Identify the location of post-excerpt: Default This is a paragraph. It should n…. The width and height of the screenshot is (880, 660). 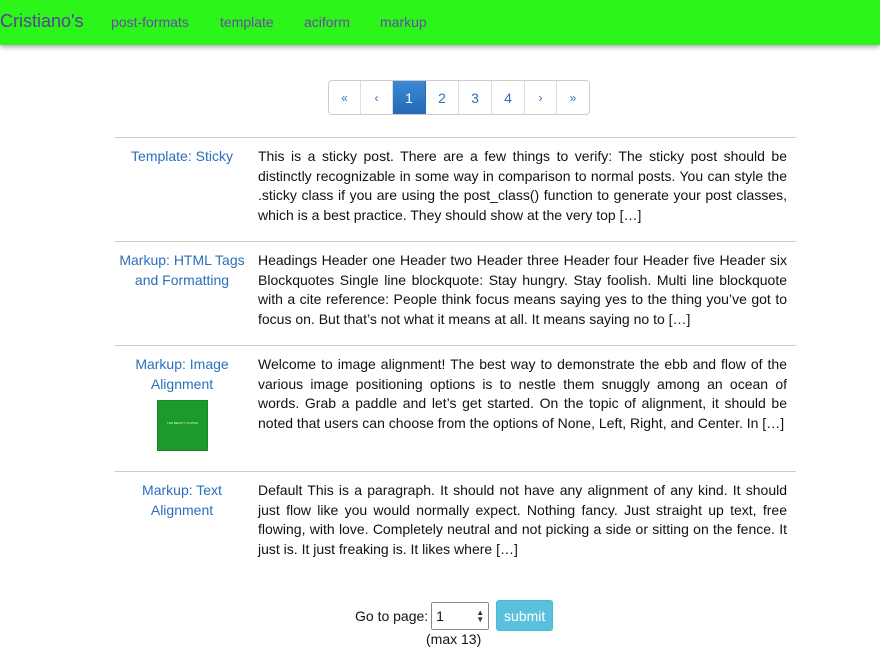
(522, 519).